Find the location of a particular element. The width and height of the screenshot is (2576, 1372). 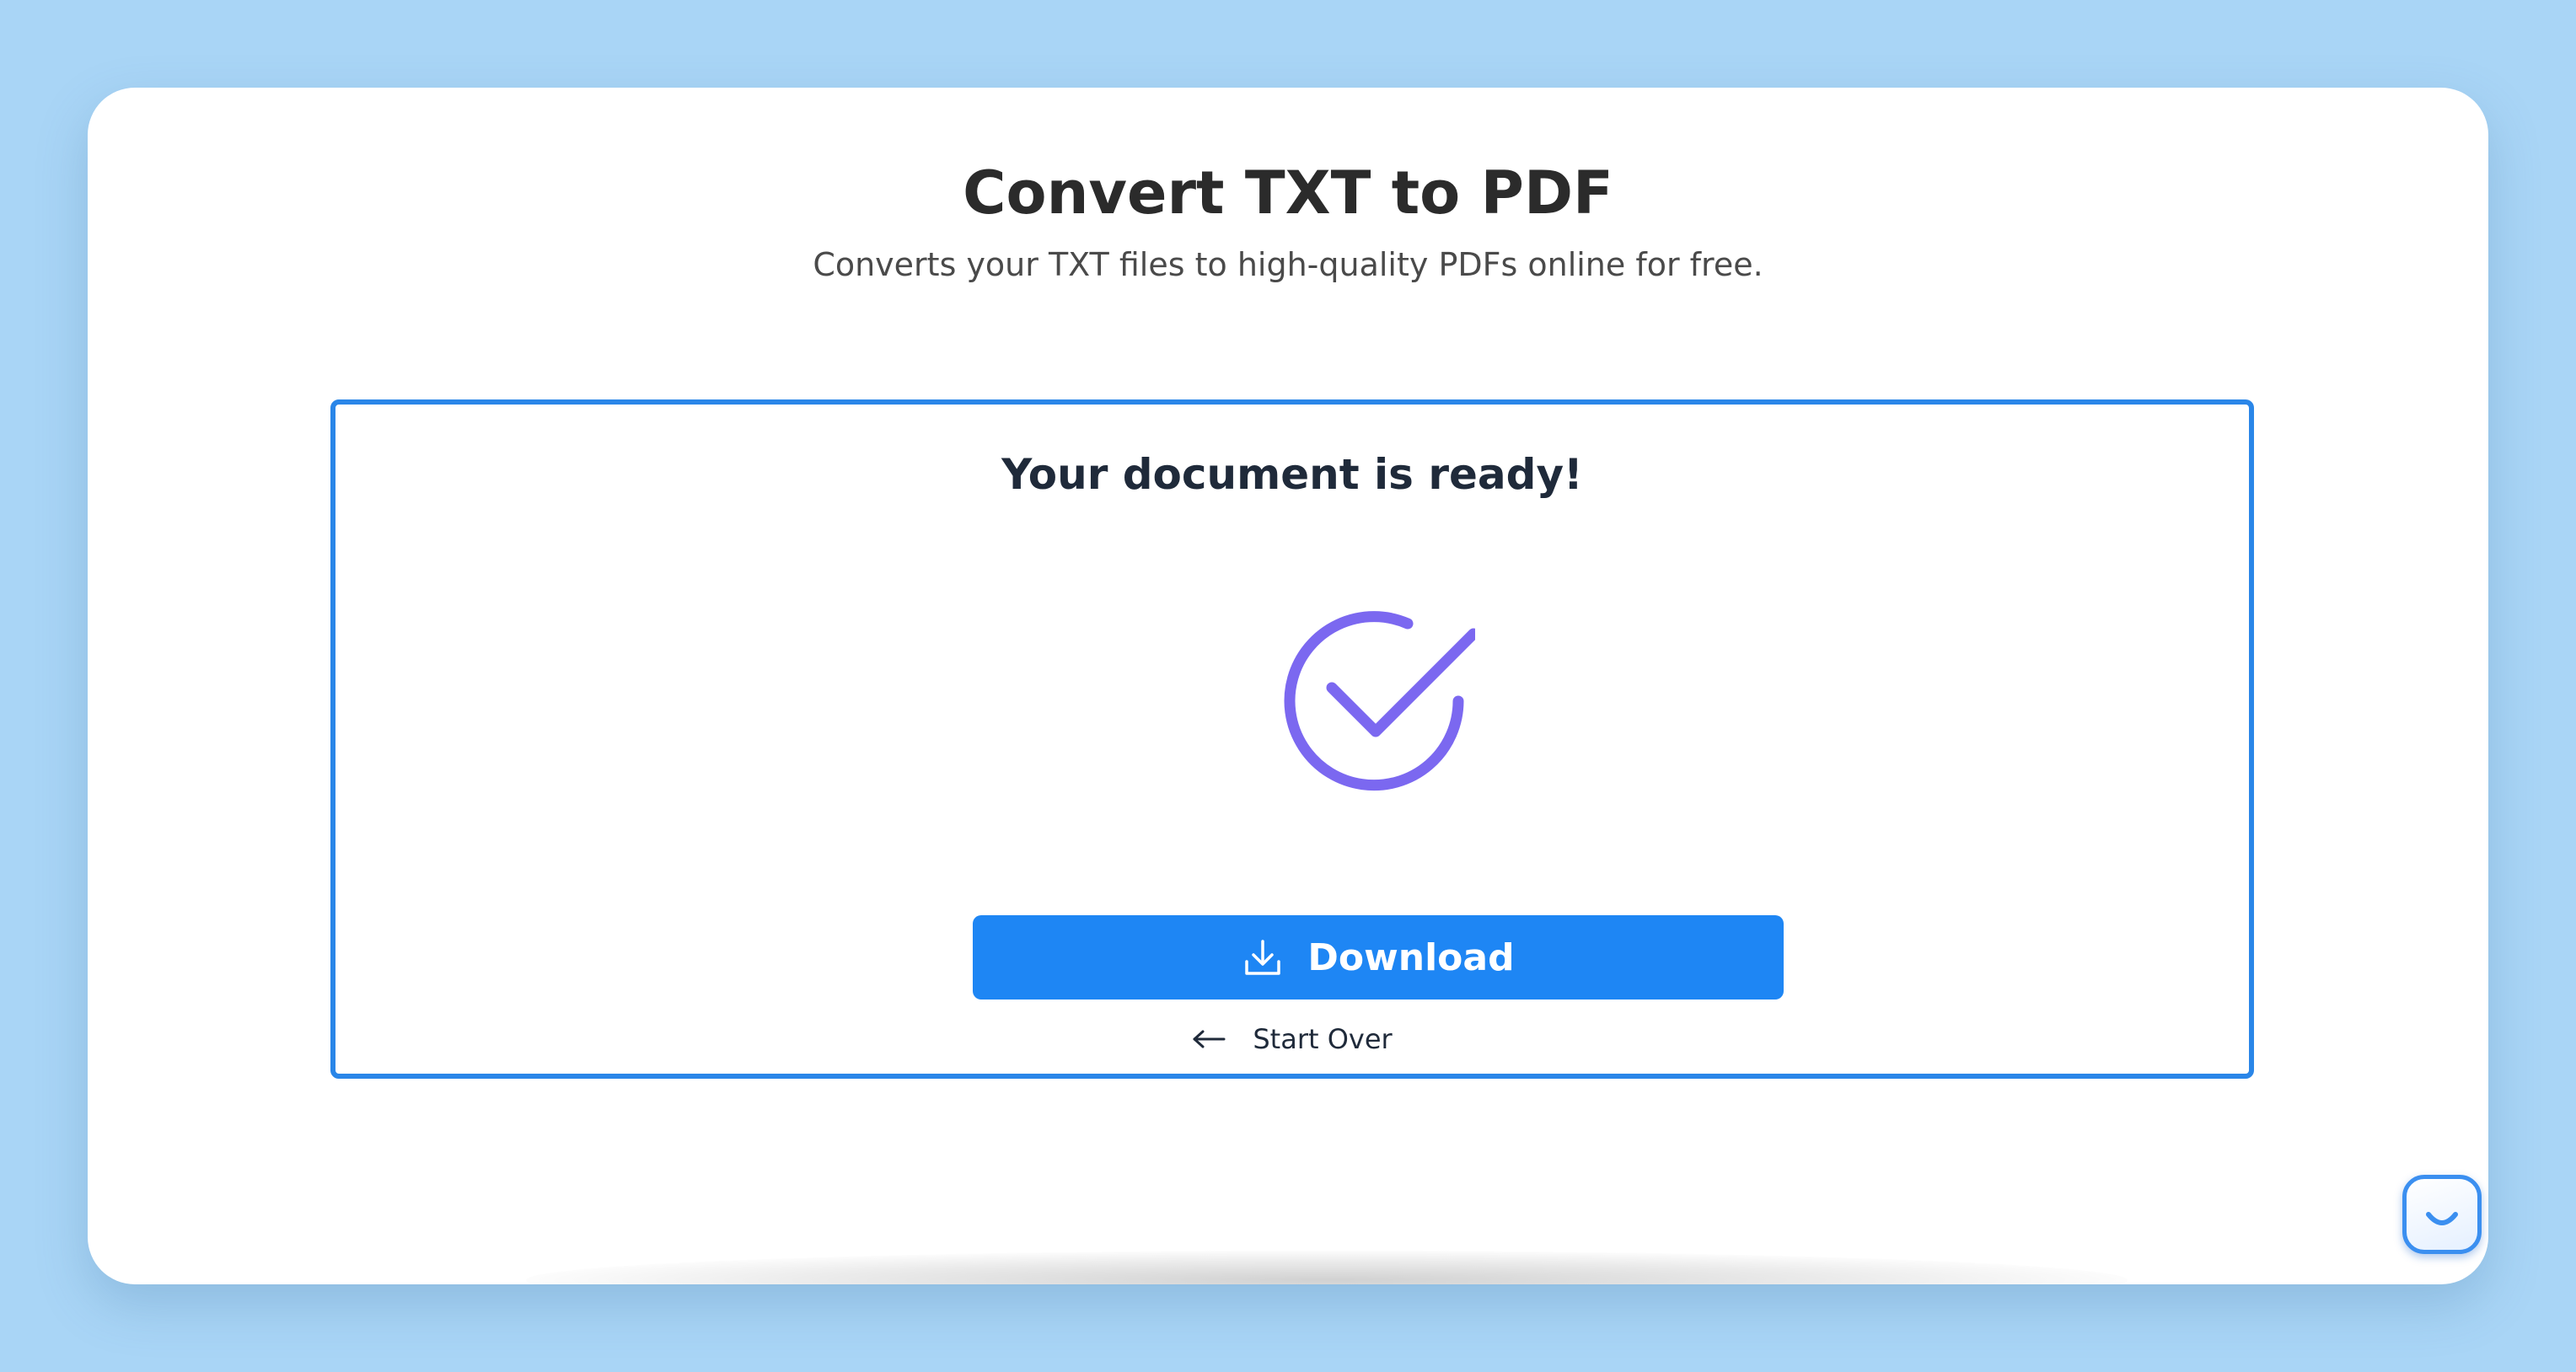

download-button: Download is located at coordinates (1378, 958).